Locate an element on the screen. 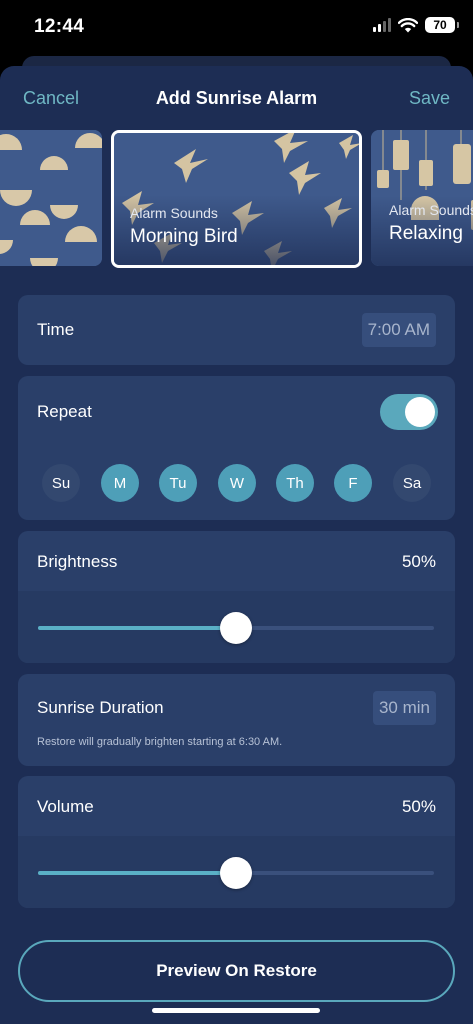 This screenshot has height=1024, width=473. brightness-slider-thumb is located at coordinates (236, 628).